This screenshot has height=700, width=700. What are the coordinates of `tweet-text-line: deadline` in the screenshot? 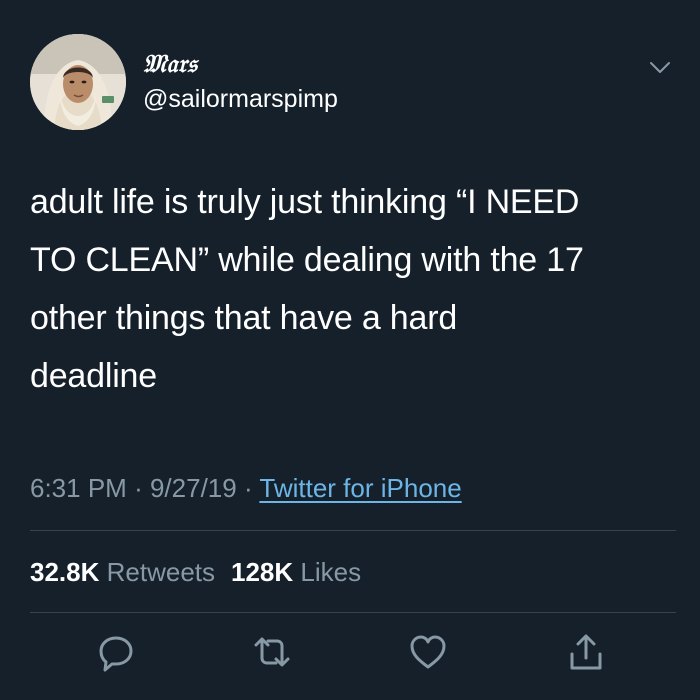 It's located at (93, 376).